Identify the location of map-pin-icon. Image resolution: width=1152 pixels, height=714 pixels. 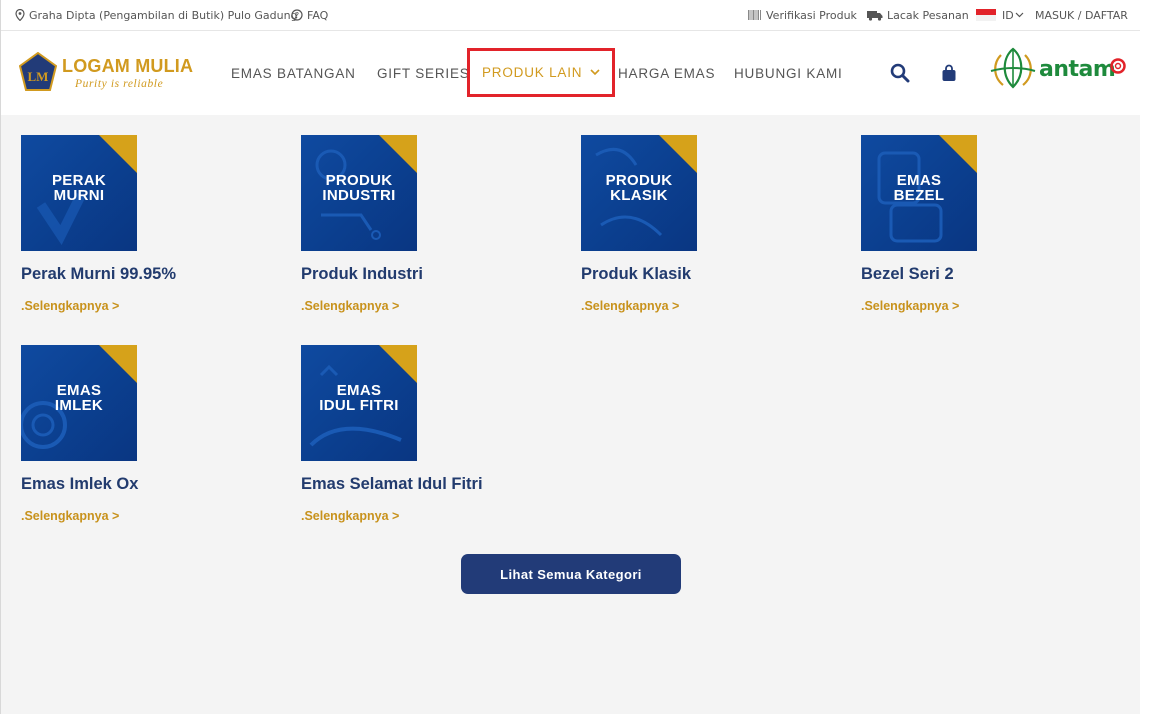
(20, 15).